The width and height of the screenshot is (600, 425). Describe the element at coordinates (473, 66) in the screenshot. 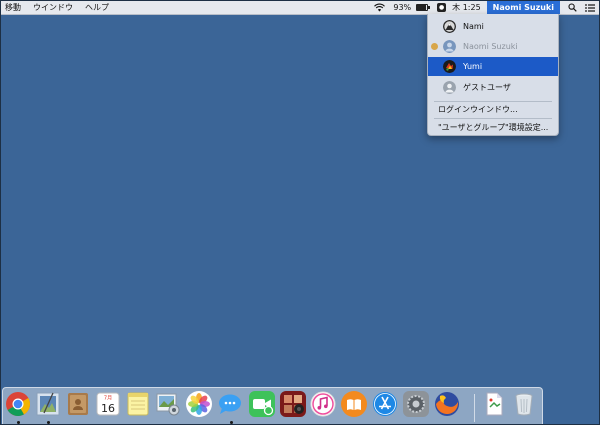

I see `user-item-label: Yumi` at that location.